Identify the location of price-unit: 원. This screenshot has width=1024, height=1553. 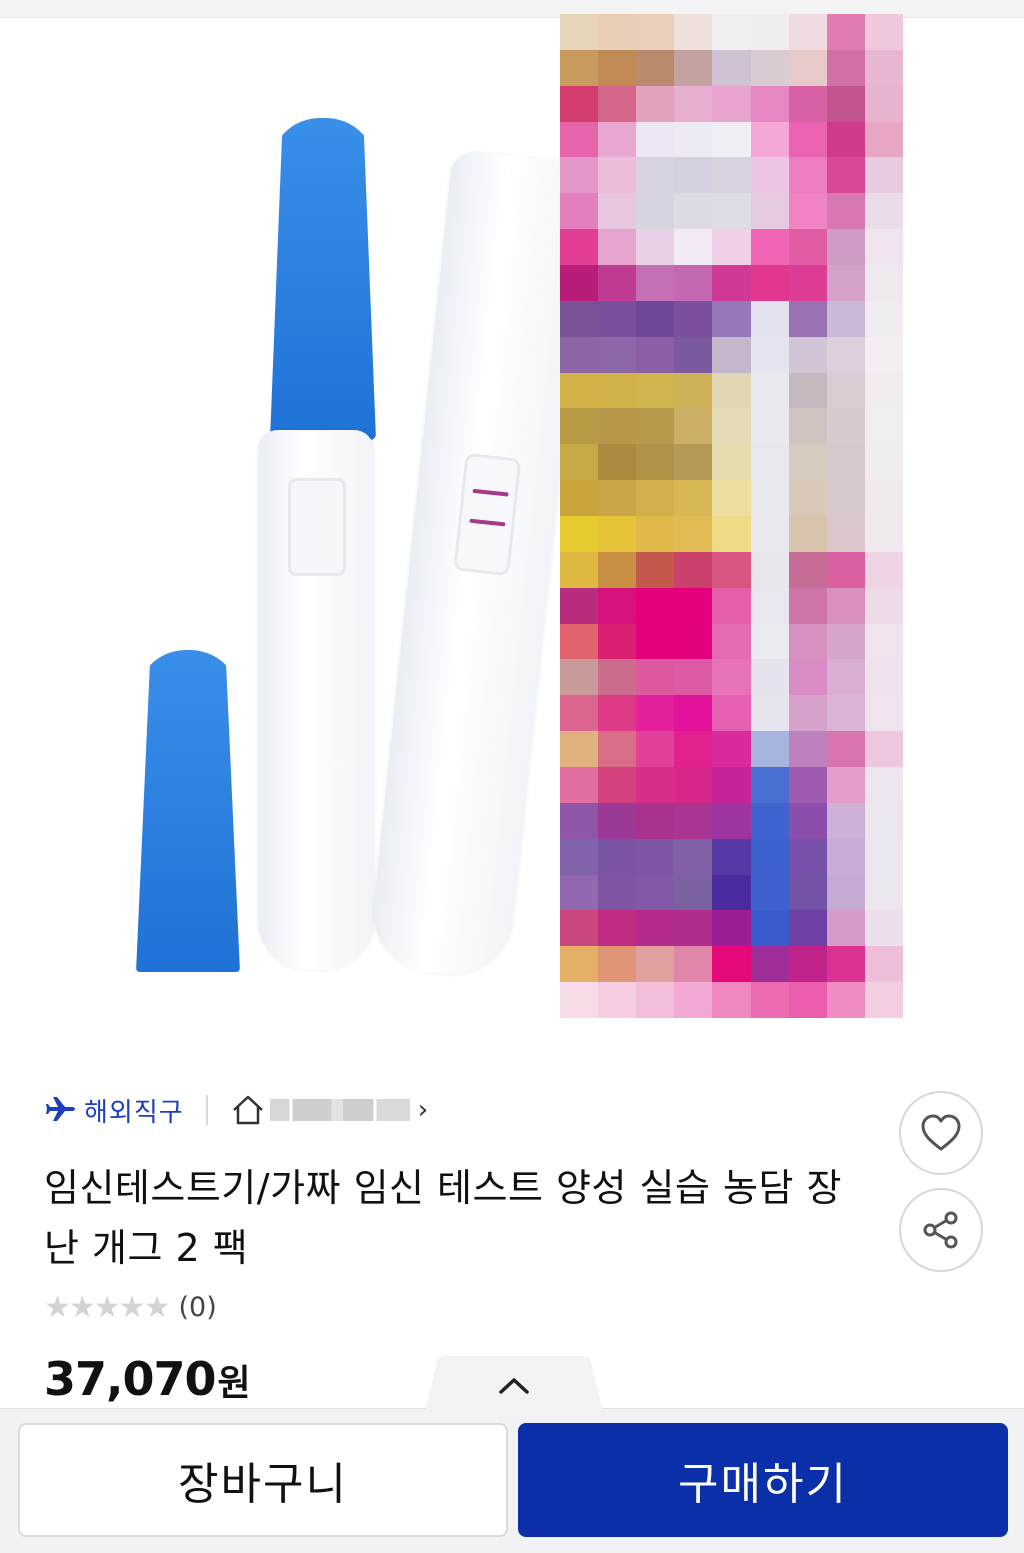
(234, 1383).